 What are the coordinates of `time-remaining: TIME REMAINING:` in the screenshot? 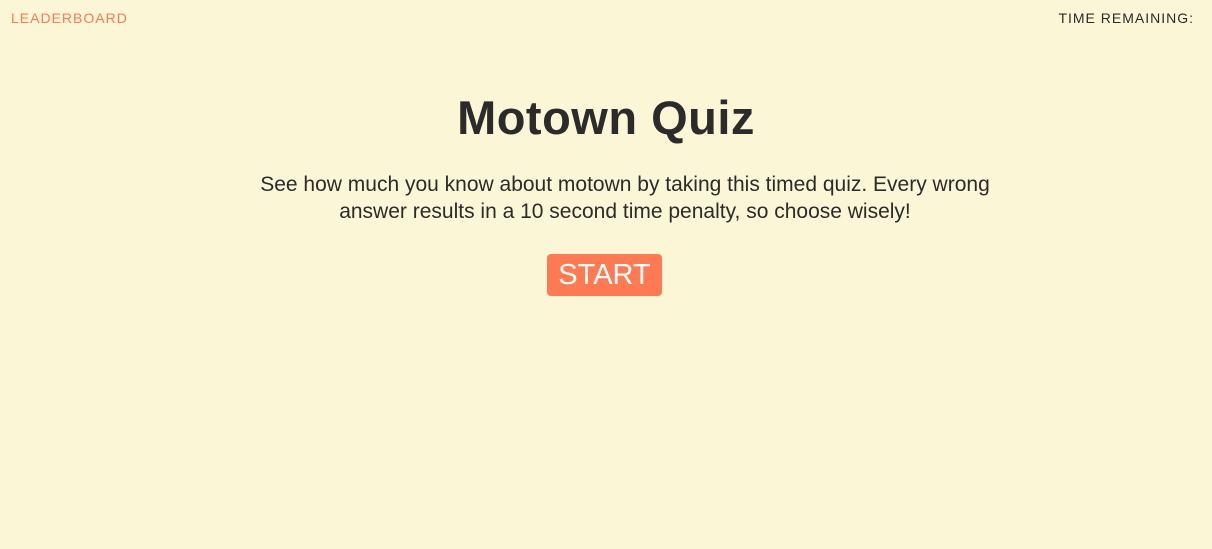 It's located at (1128, 18).